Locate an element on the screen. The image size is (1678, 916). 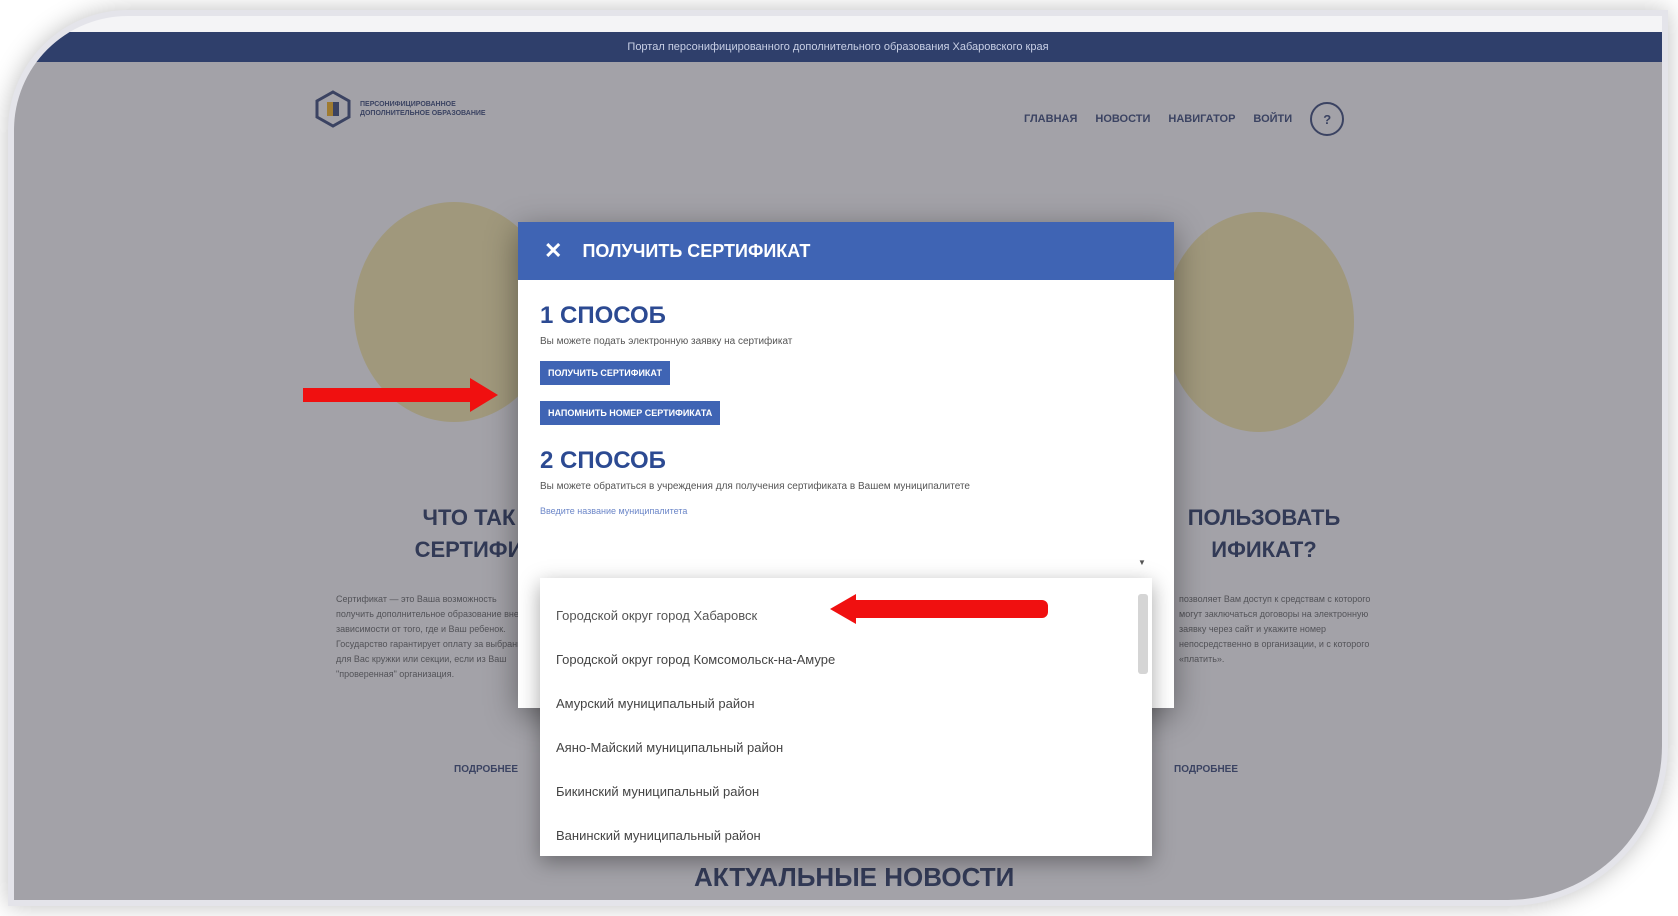
arrow-head-left-icon is located at coordinates (843, 609).